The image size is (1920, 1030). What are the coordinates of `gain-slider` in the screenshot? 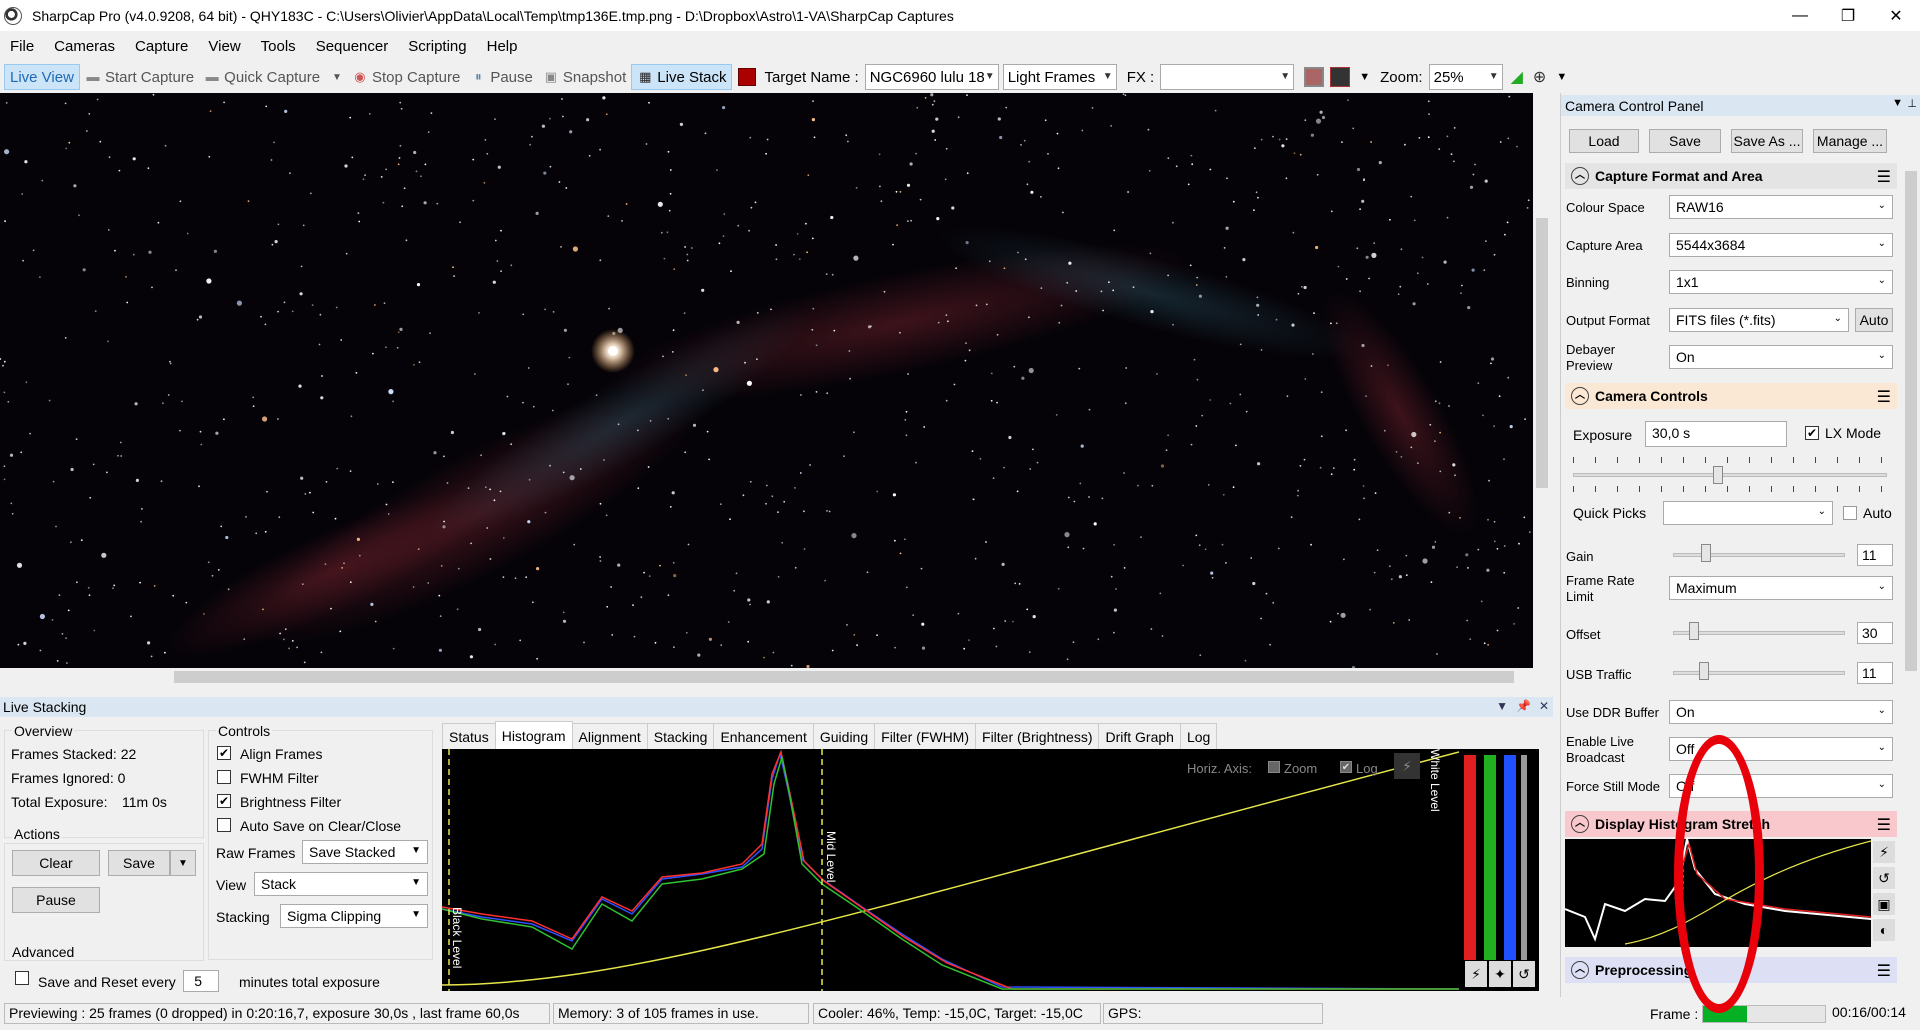 It's located at (1759, 555).